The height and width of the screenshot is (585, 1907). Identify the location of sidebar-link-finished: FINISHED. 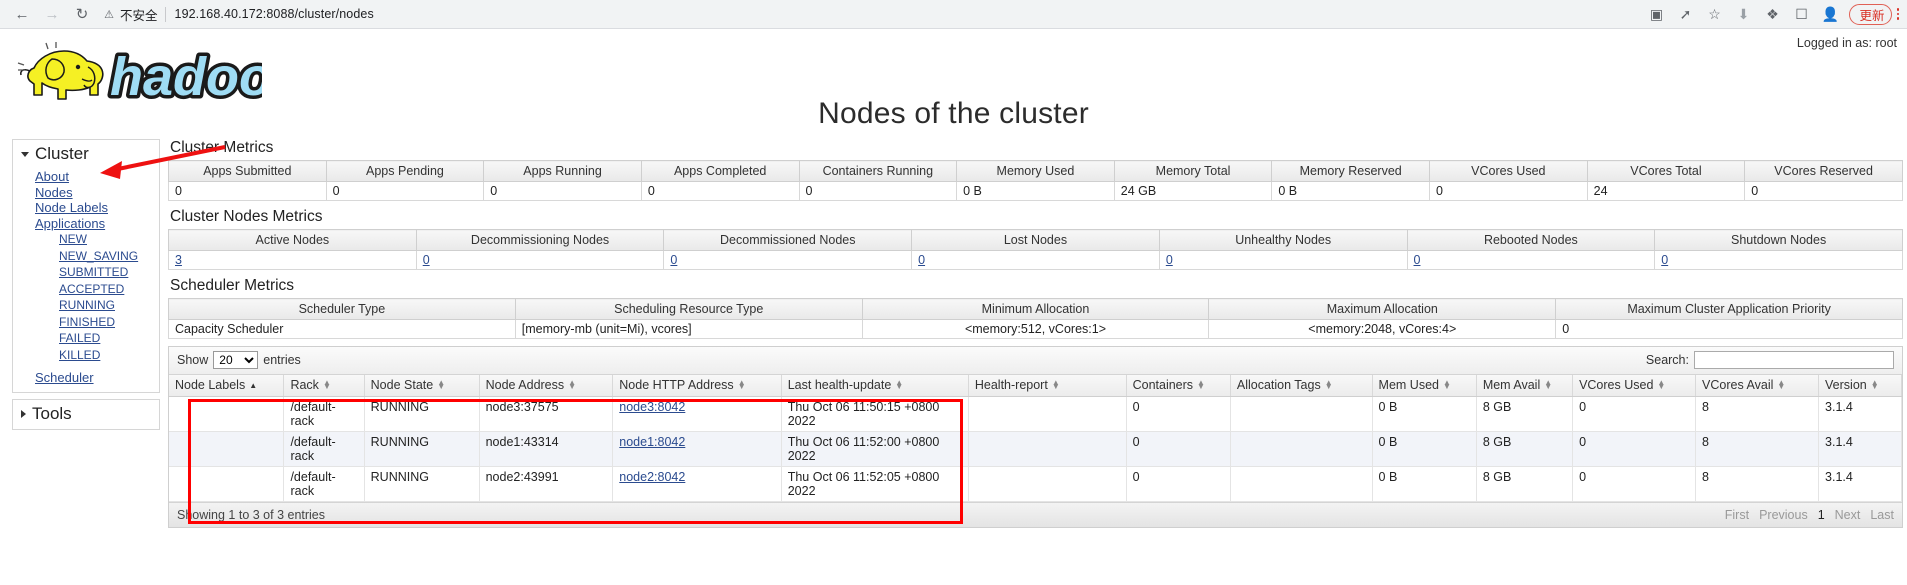
(87, 322).